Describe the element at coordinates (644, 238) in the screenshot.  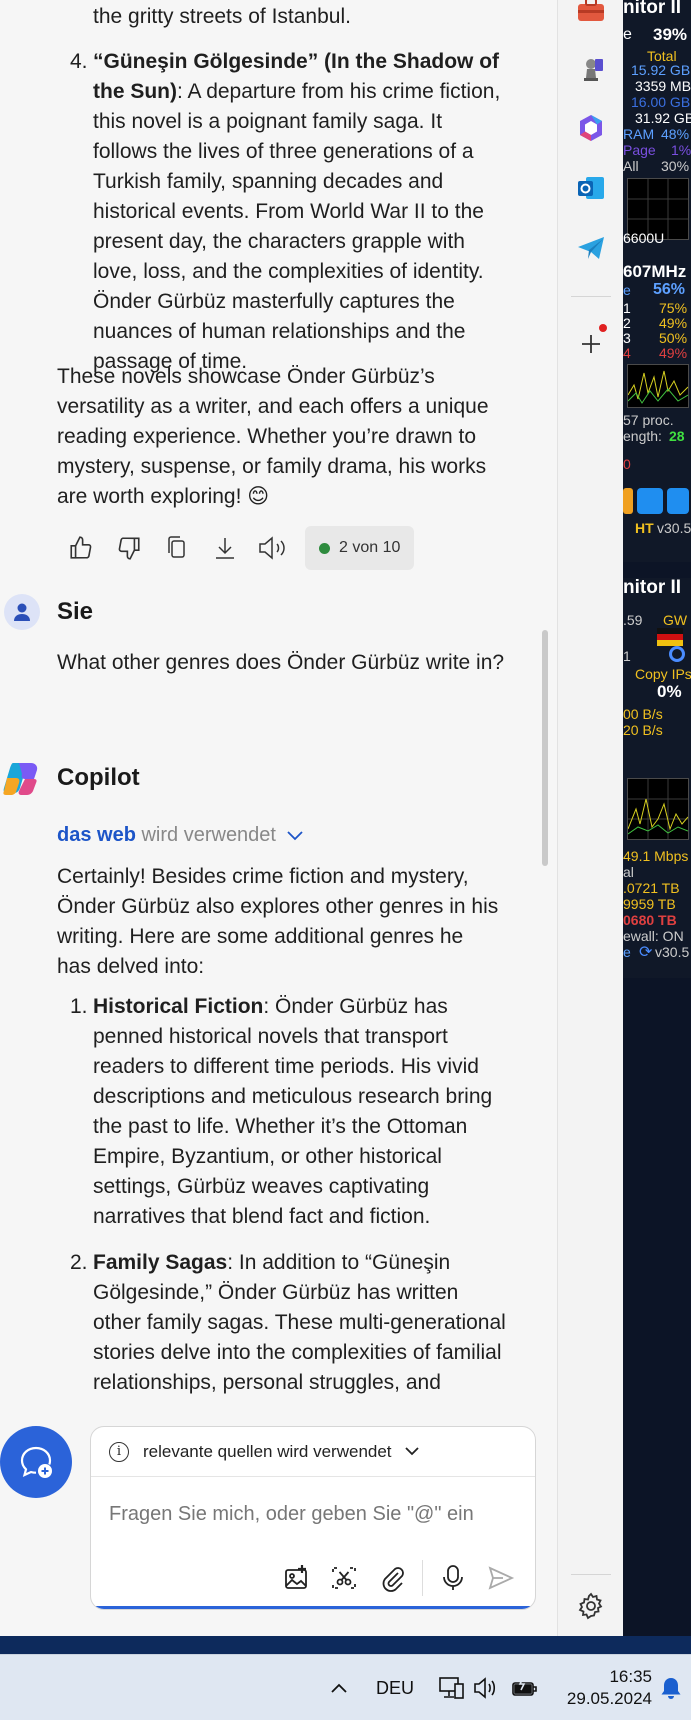
I see `cpu-model: 6600U` at that location.